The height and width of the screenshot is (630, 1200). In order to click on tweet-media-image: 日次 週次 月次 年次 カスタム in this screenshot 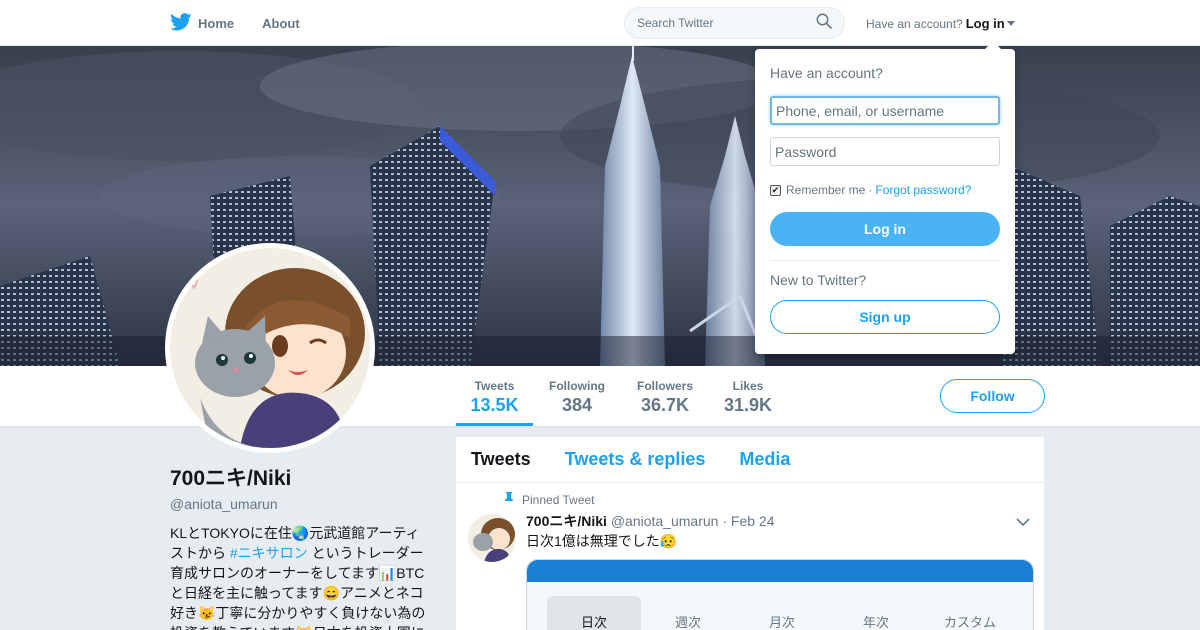, I will do `click(780, 594)`.